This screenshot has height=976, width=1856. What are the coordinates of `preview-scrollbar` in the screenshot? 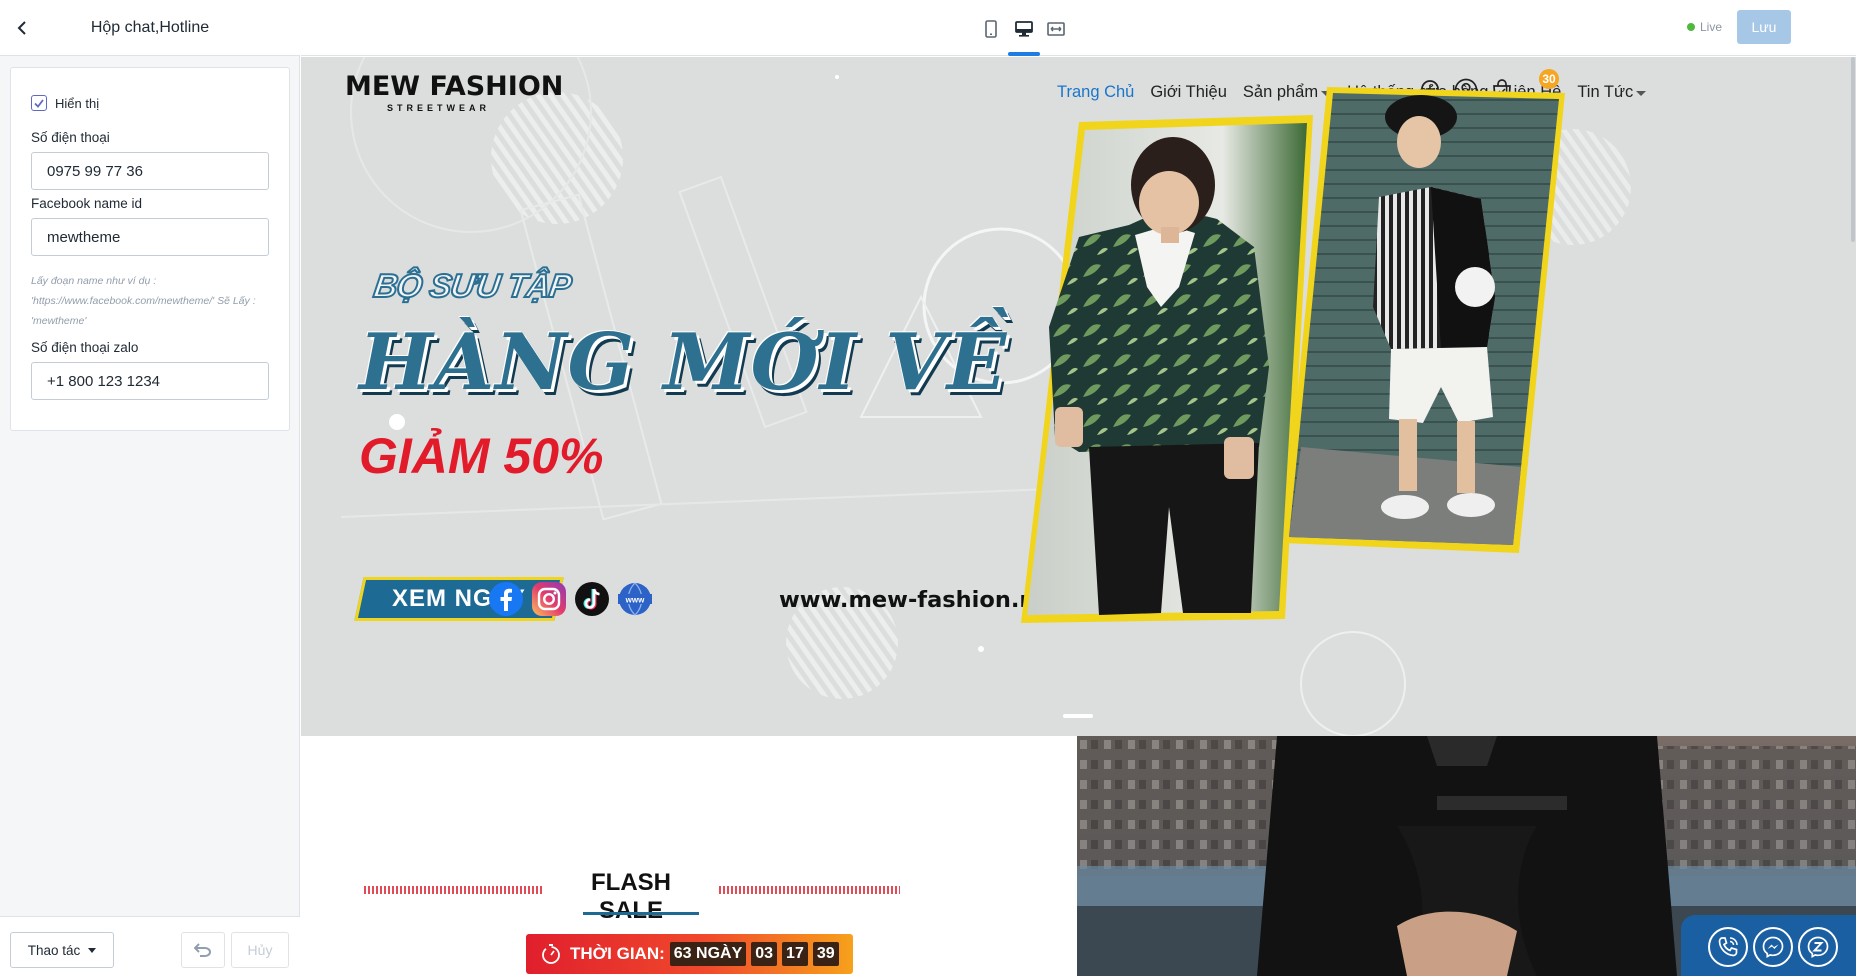 It's located at (1853, 149).